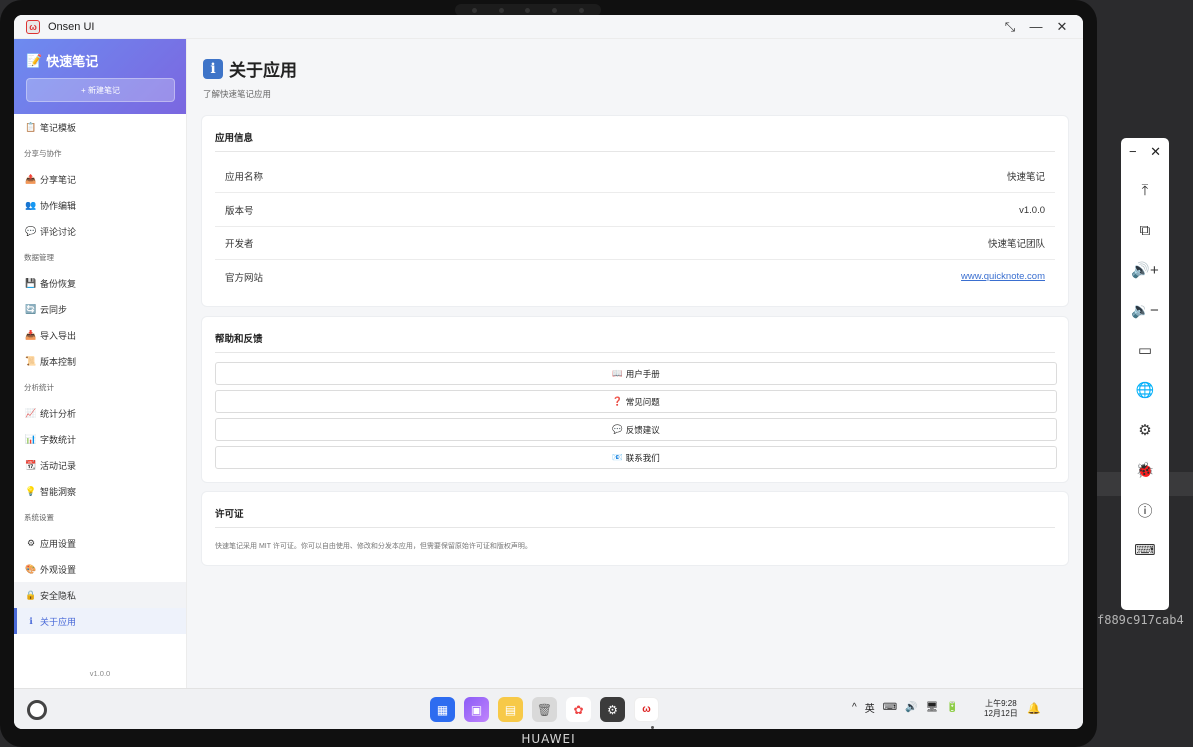  What do you see at coordinates (263, 70) in the screenshot?
I see `page-title-text: 关于应用` at bounding box center [263, 70].